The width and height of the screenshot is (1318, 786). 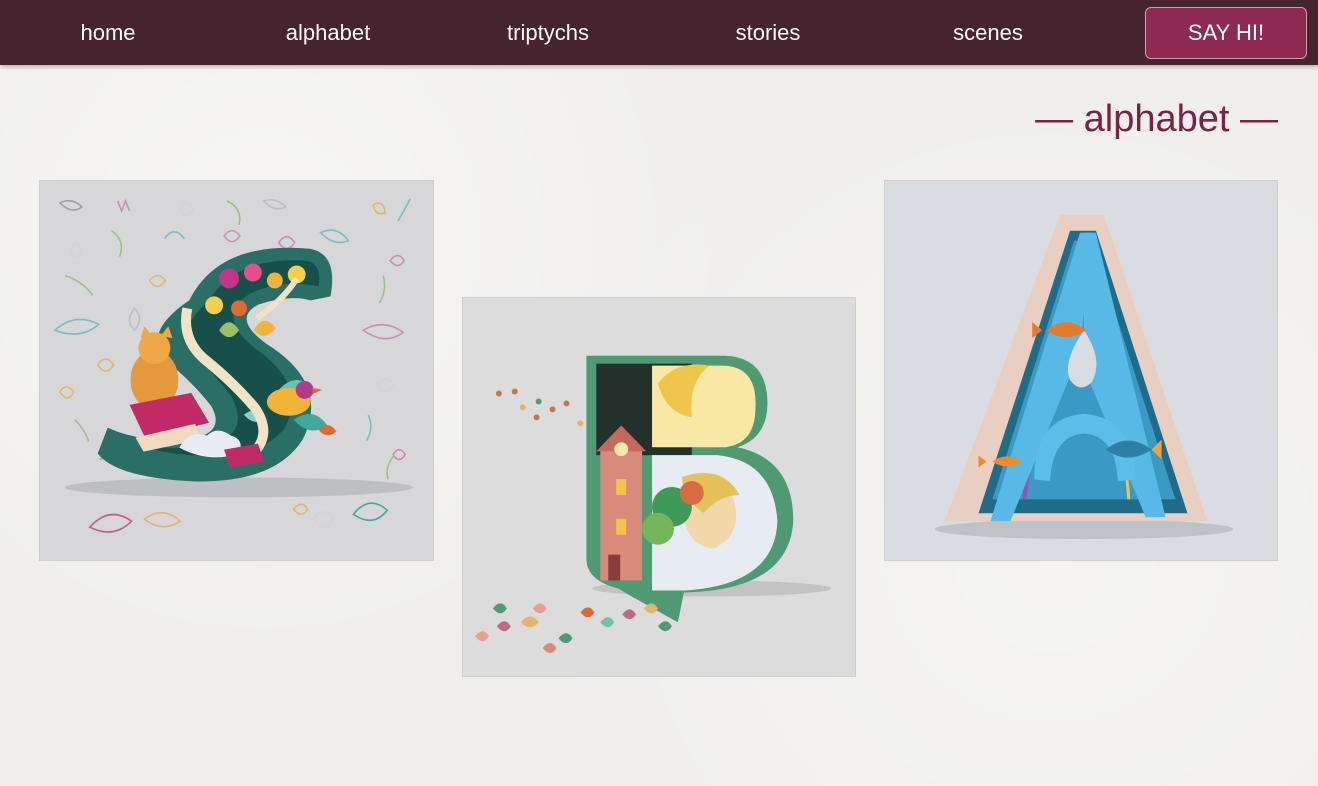 I want to click on say-hi-button: SAY HI!, so click(x=1226, y=33).